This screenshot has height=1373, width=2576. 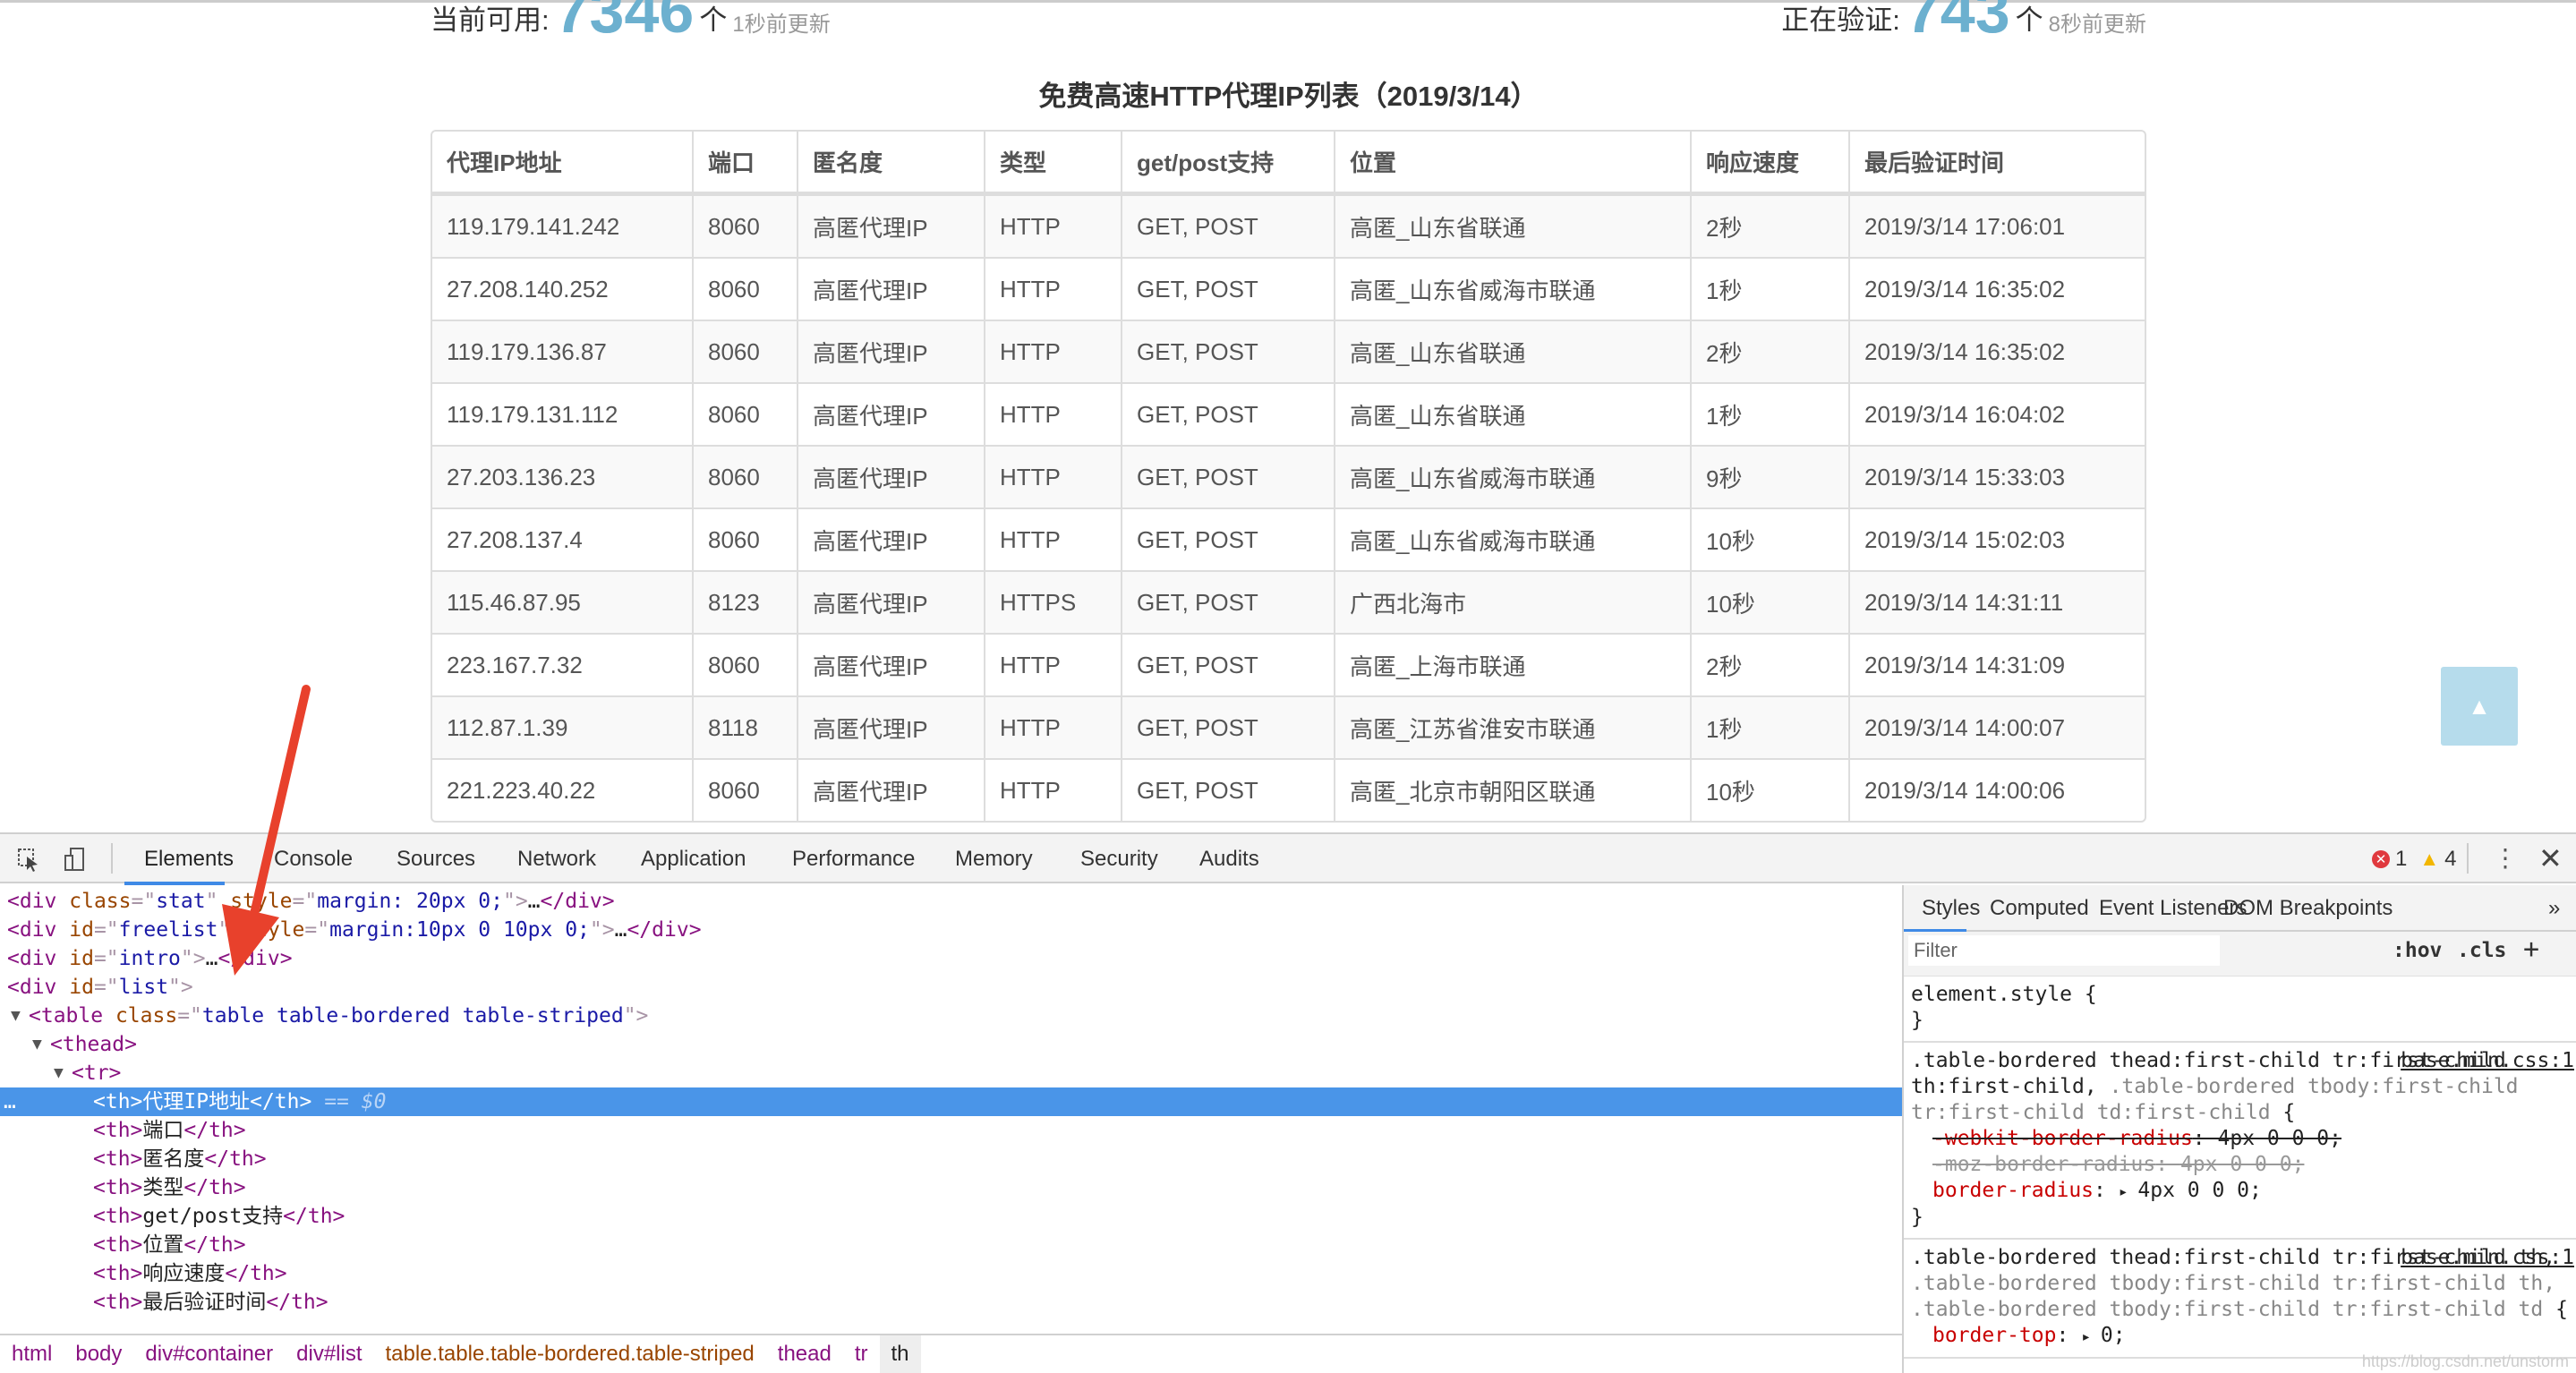 What do you see at coordinates (180, 1159) in the screenshot?
I see `dom-node-markup: <th>匿名度</th>` at bounding box center [180, 1159].